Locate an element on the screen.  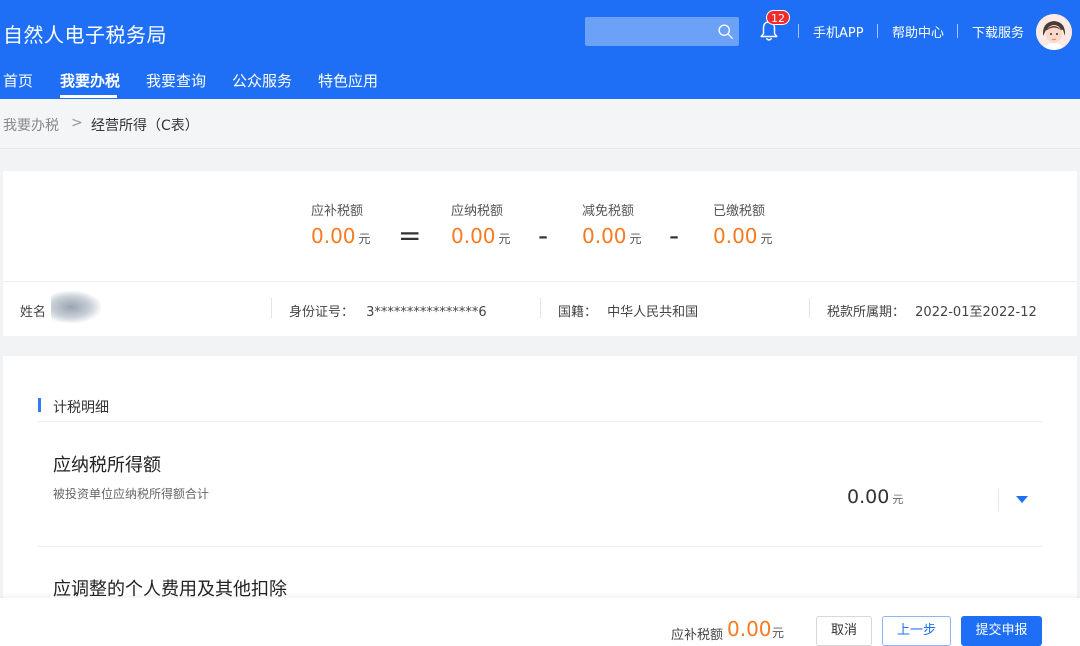
name-label: 姓名 is located at coordinates (33, 312).